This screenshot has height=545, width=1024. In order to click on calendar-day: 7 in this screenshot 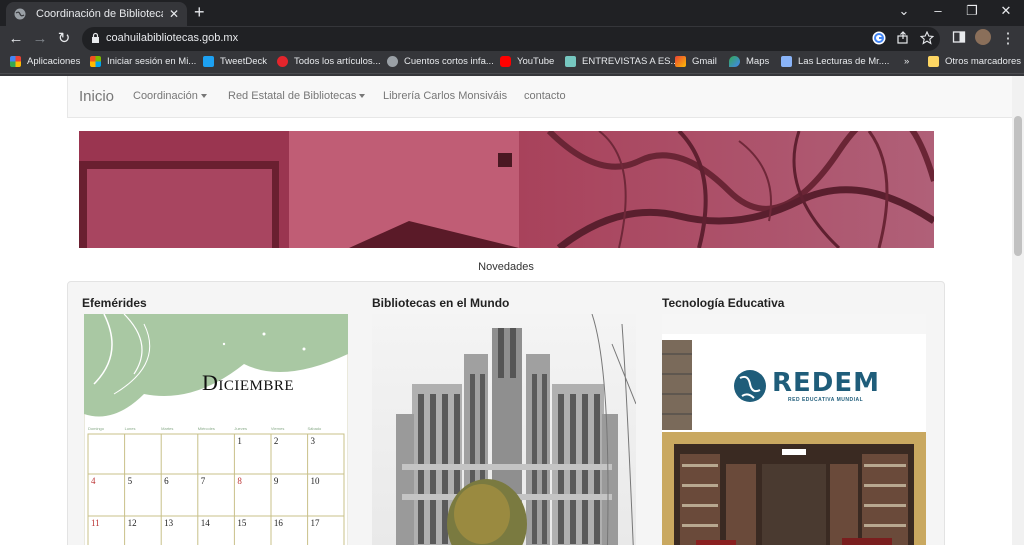, I will do `click(203, 481)`.